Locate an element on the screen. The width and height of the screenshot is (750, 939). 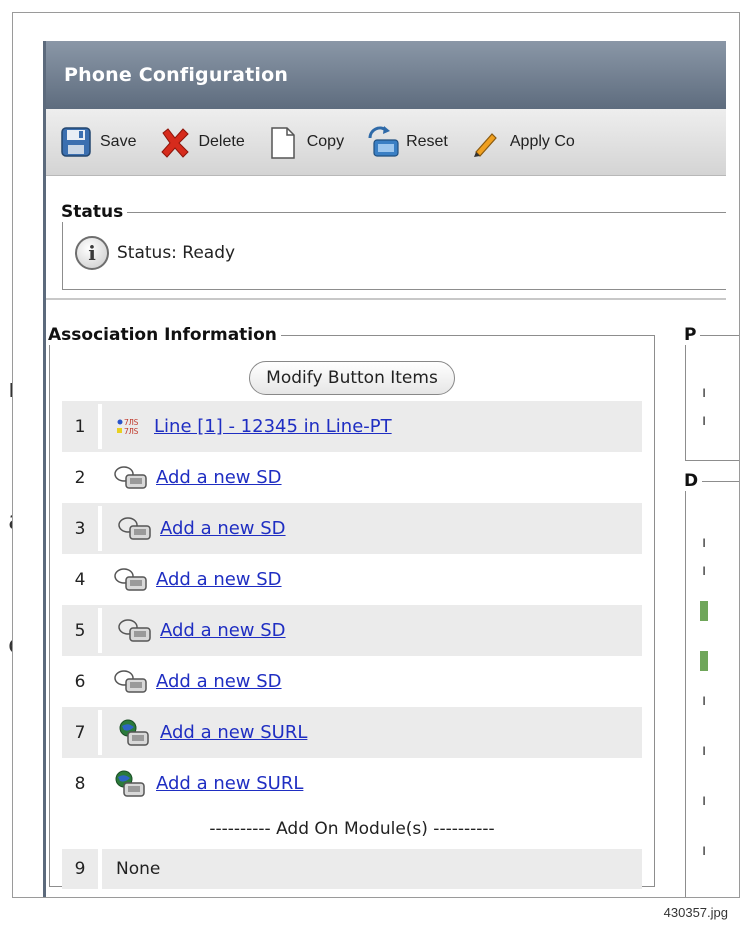
red-x-icon is located at coordinates (174, 142).